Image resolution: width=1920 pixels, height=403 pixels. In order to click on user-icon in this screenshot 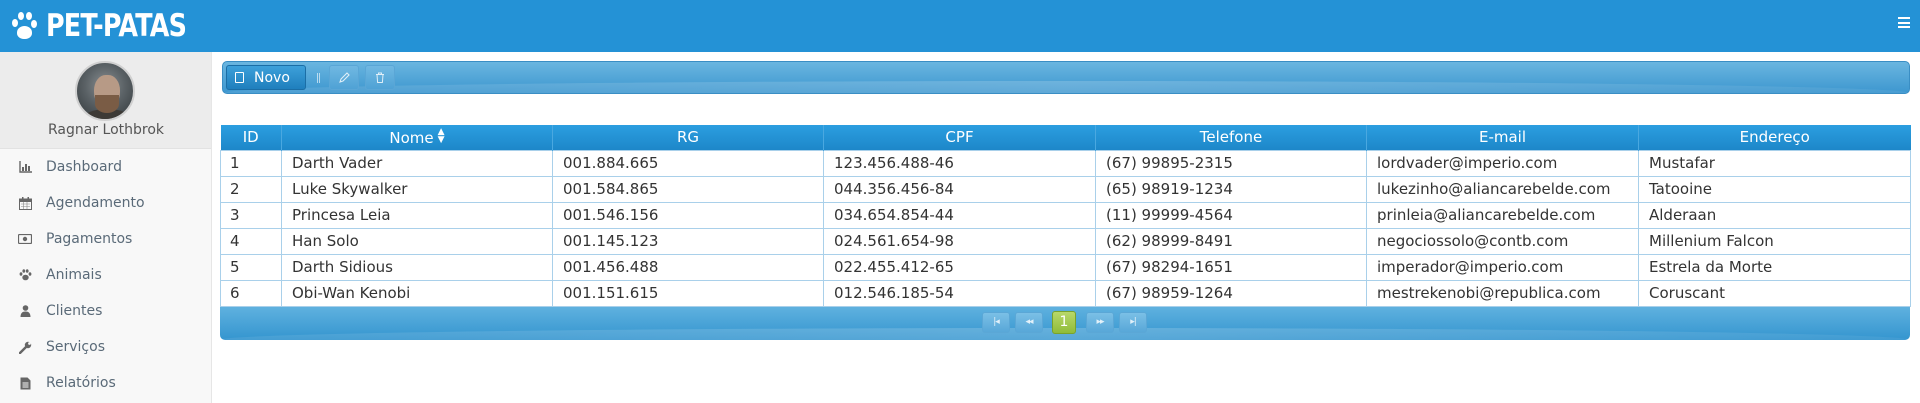, I will do `click(25, 311)`.